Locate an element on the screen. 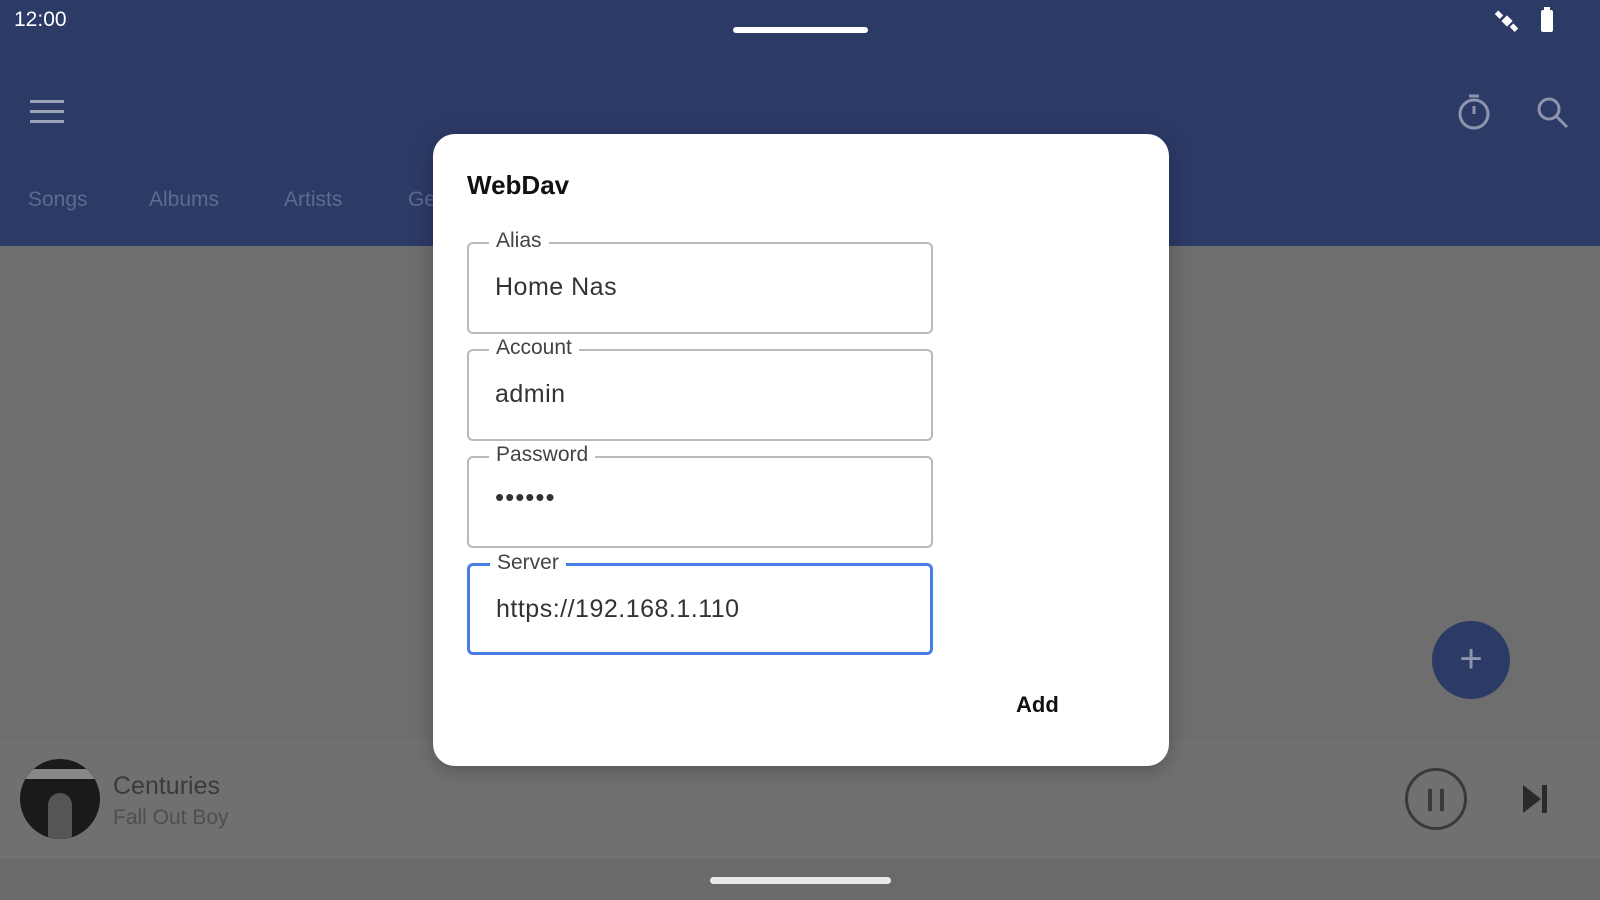 The height and width of the screenshot is (900, 1600). tab-genres: Ge is located at coordinates (422, 200).